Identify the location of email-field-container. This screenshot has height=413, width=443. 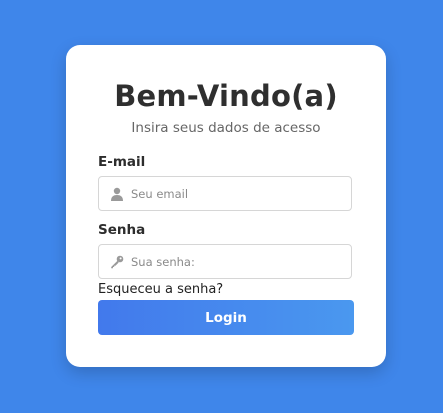
(225, 193).